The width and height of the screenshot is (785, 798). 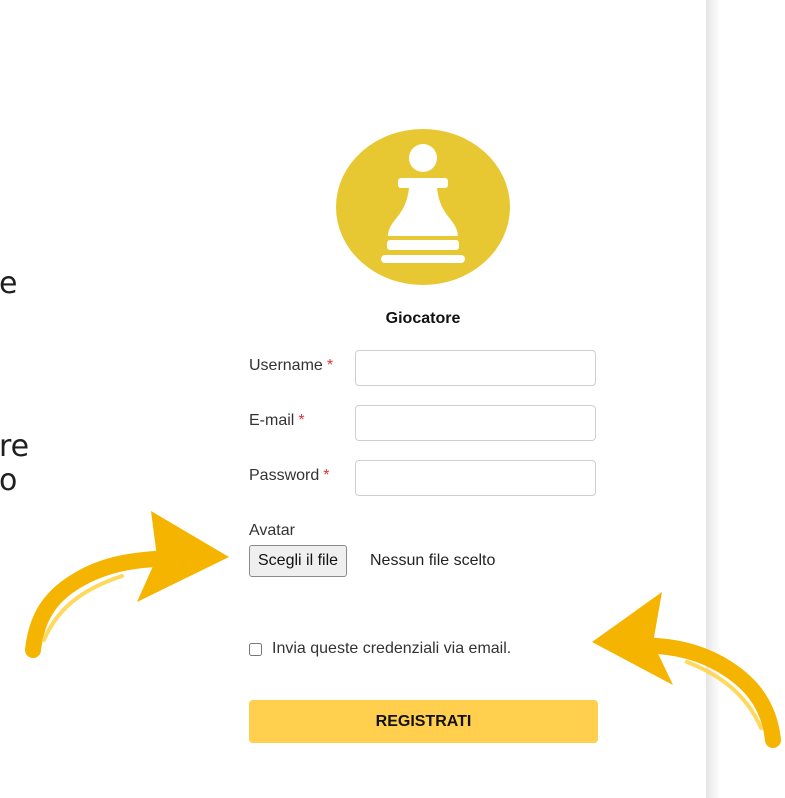 What do you see at coordinates (272, 420) in the screenshot?
I see `email-label-text: E-mail` at bounding box center [272, 420].